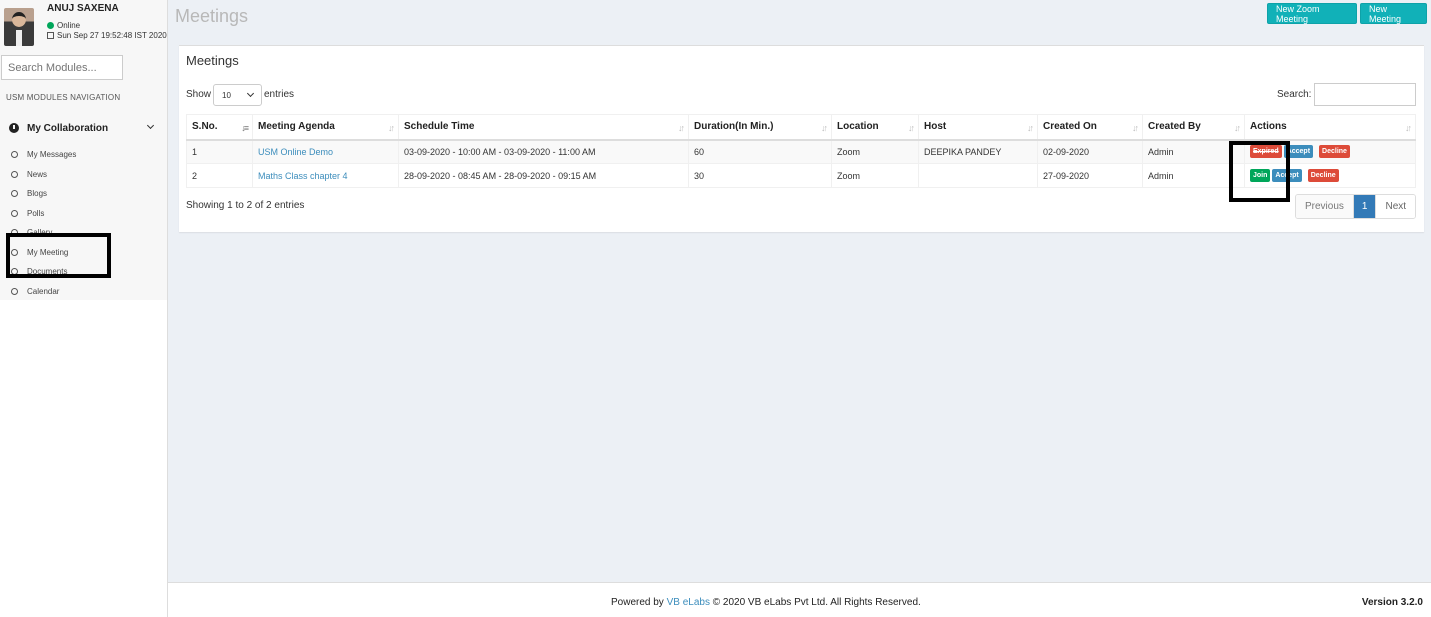 Image resolution: width=1431 pixels, height=617 pixels. What do you see at coordinates (1324, 206) in the screenshot?
I see `previous-page-button: Previous` at bounding box center [1324, 206].